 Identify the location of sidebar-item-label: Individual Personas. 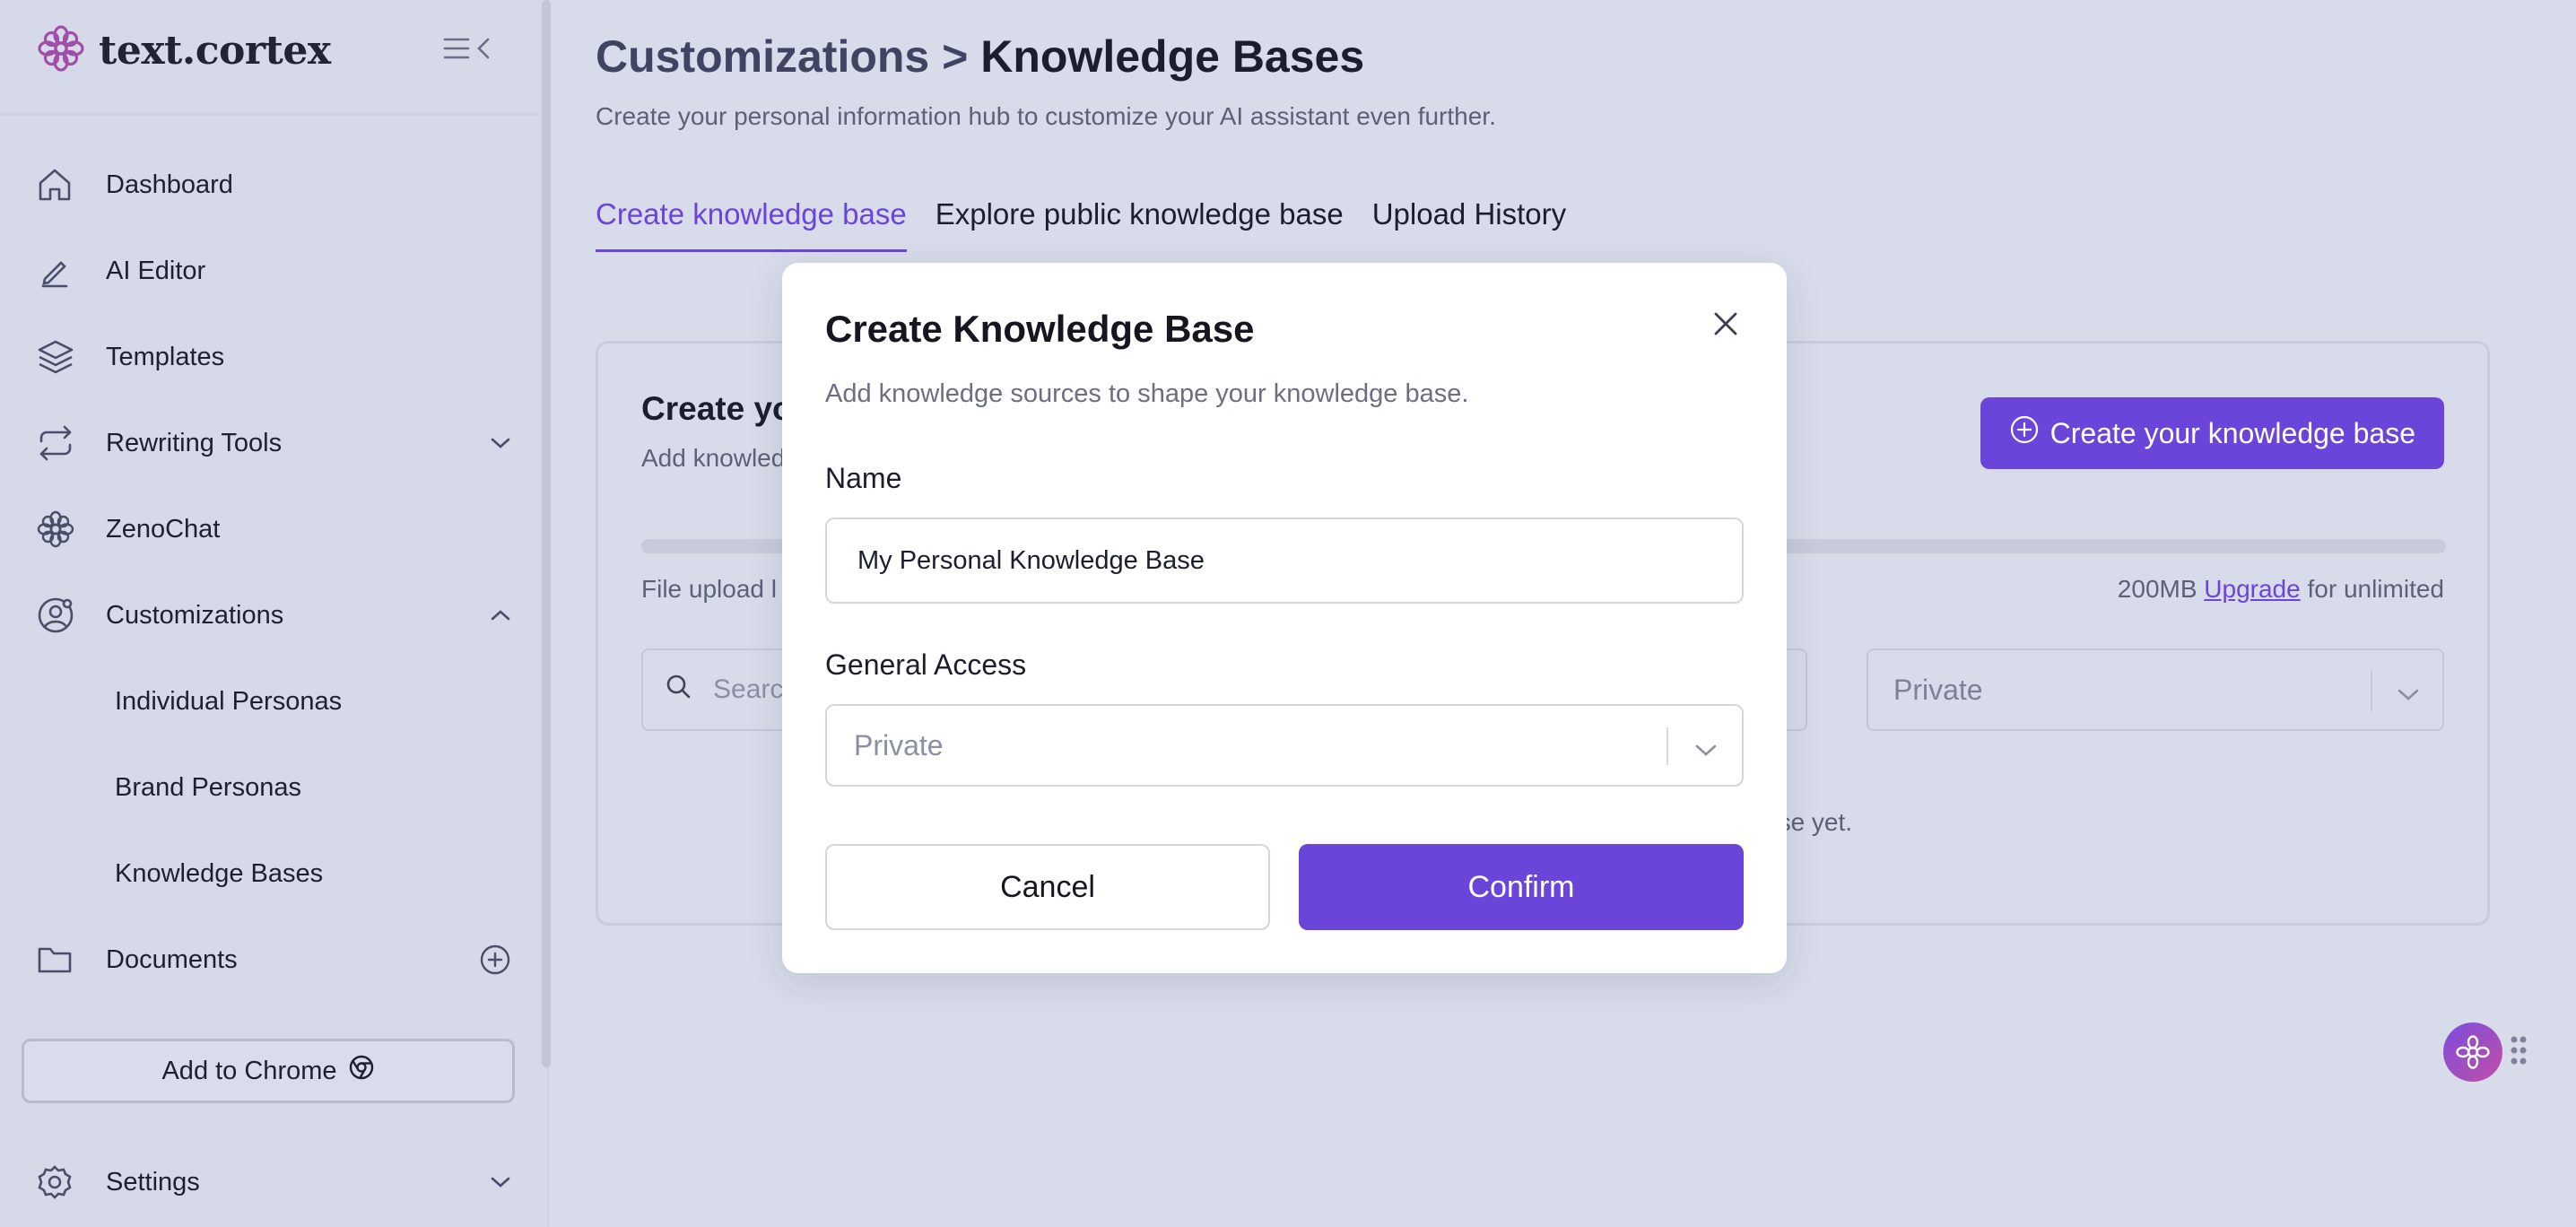
(229, 701).